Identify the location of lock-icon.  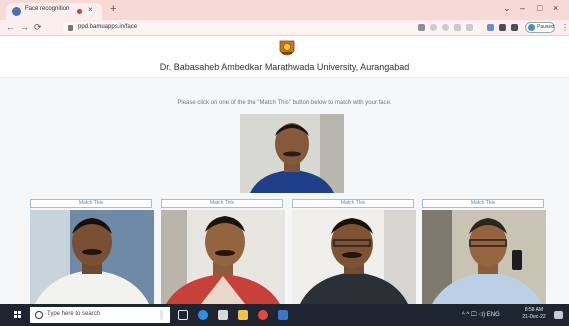
(70, 28).